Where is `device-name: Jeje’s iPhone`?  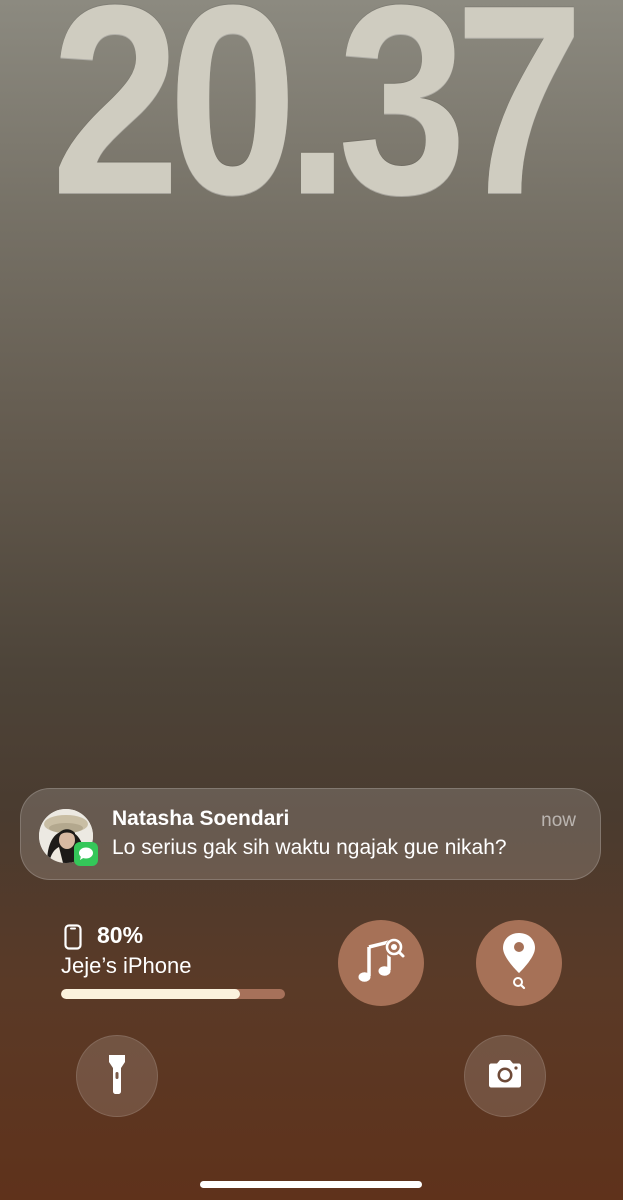 device-name: Jeje’s iPhone is located at coordinates (126, 965).